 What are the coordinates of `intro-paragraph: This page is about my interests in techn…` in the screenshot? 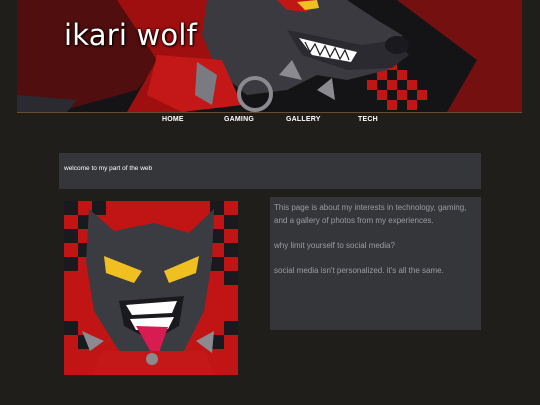 It's located at (370, 214).